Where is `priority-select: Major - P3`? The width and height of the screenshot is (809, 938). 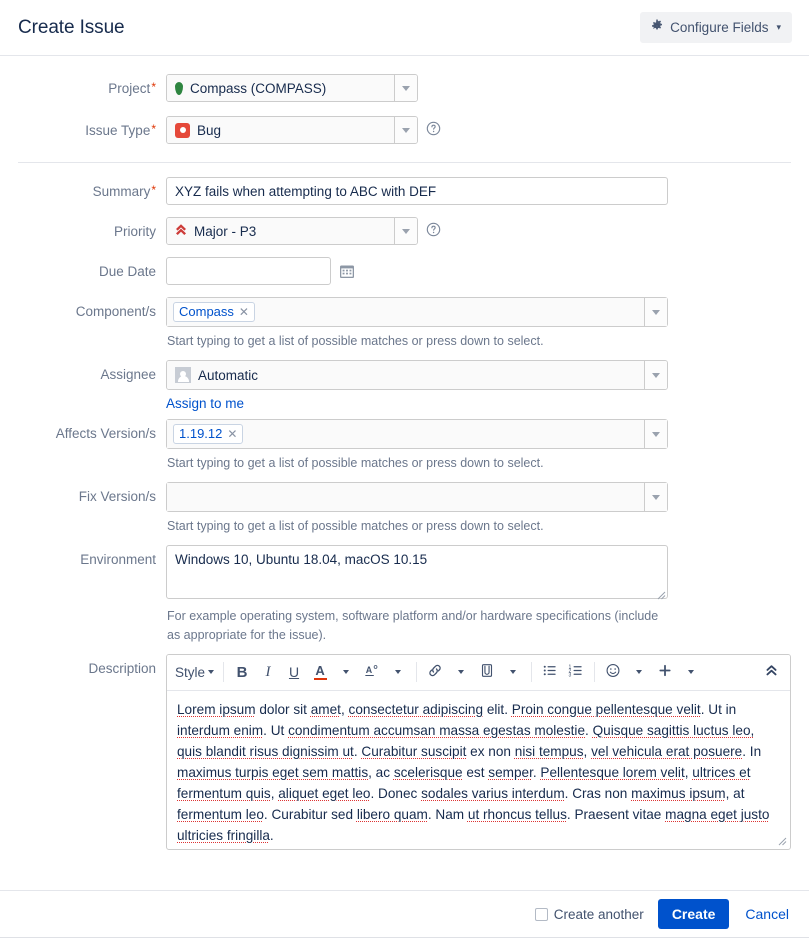
priority-select: Major - P3 is located at coordinates (292, 231).